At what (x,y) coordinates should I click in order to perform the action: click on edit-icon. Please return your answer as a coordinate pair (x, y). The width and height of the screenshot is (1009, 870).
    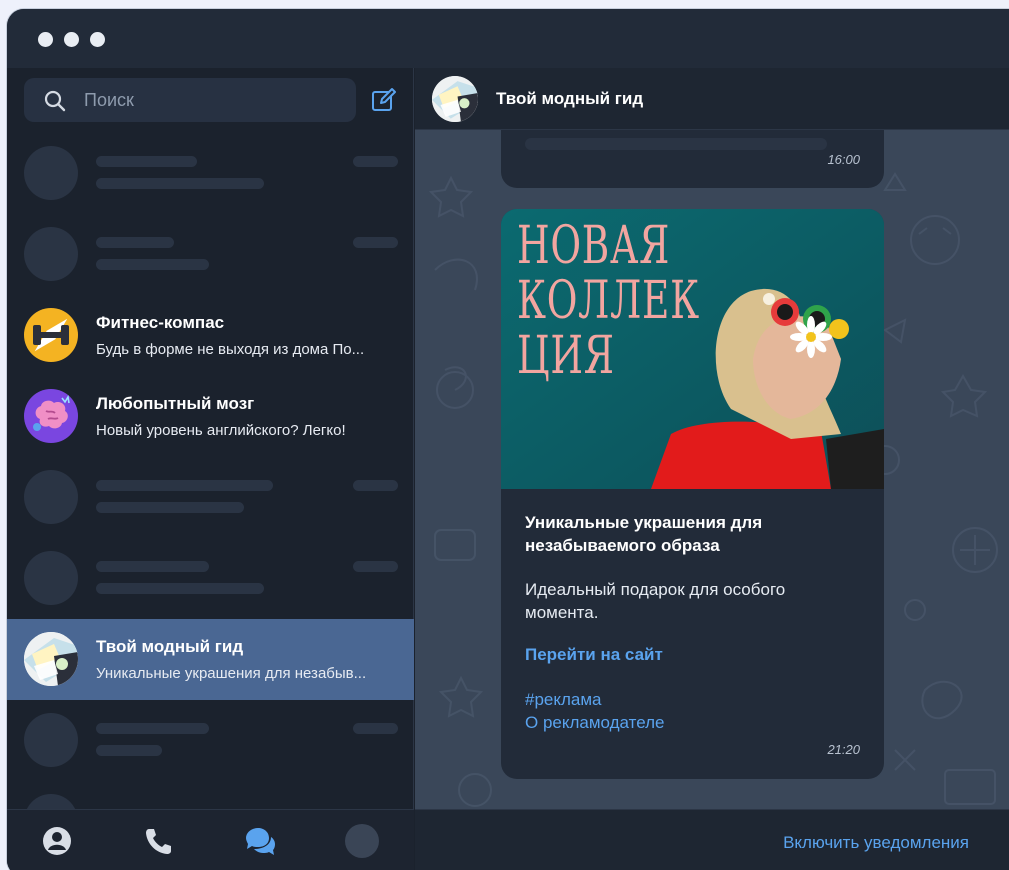
    Looking at the image, I should click on (384, 100).